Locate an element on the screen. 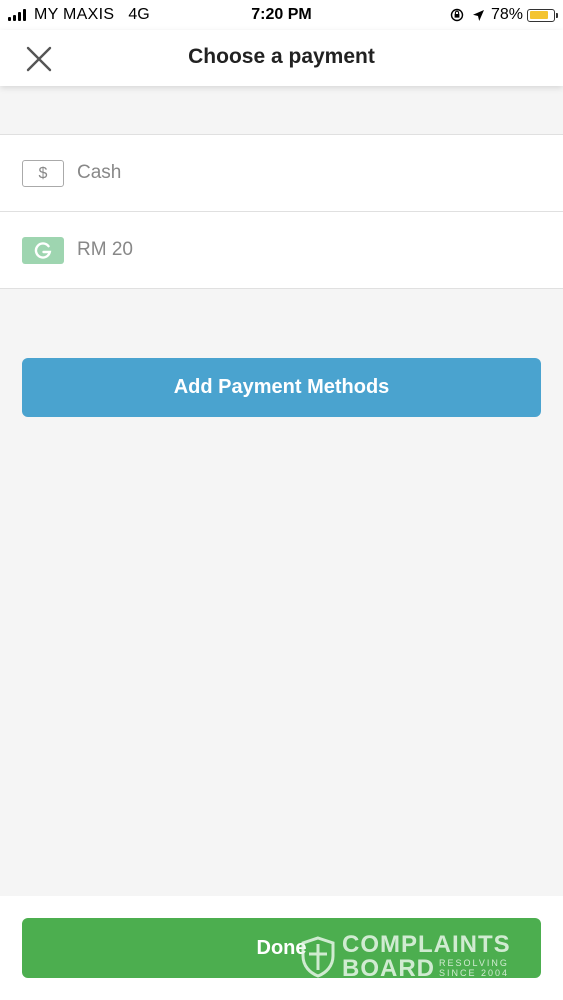 This screenshot has width=563, height=1000. dollar-icon: $ is located at coordinates (43, 173).